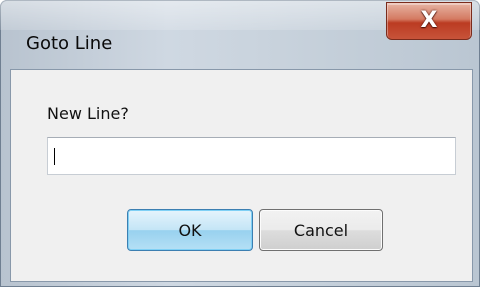  I want to click on close-button: X, so click(429, 21).